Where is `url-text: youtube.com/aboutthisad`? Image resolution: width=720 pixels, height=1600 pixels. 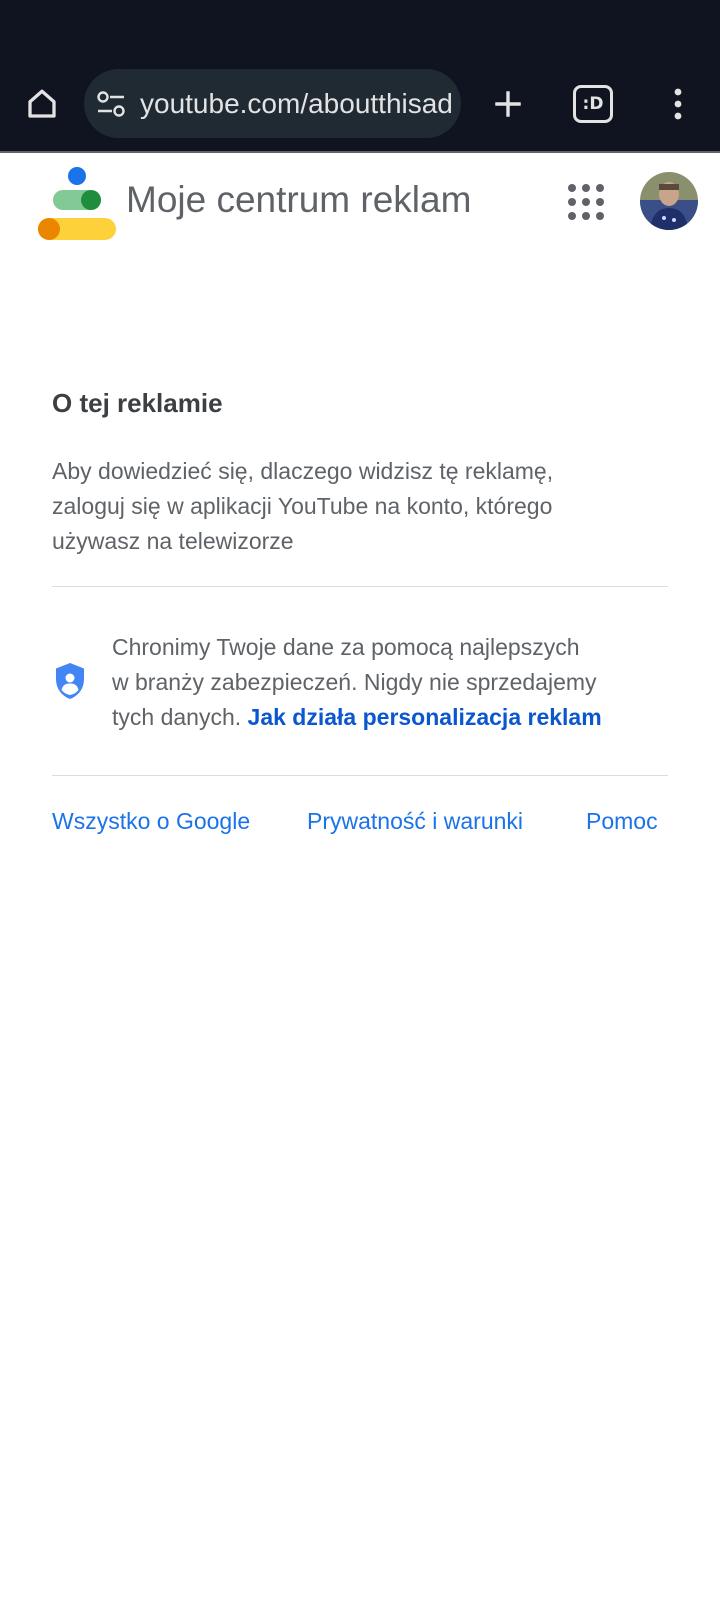 url-text: youtube.com/aboutthisad is located at coordinates (296, 104).